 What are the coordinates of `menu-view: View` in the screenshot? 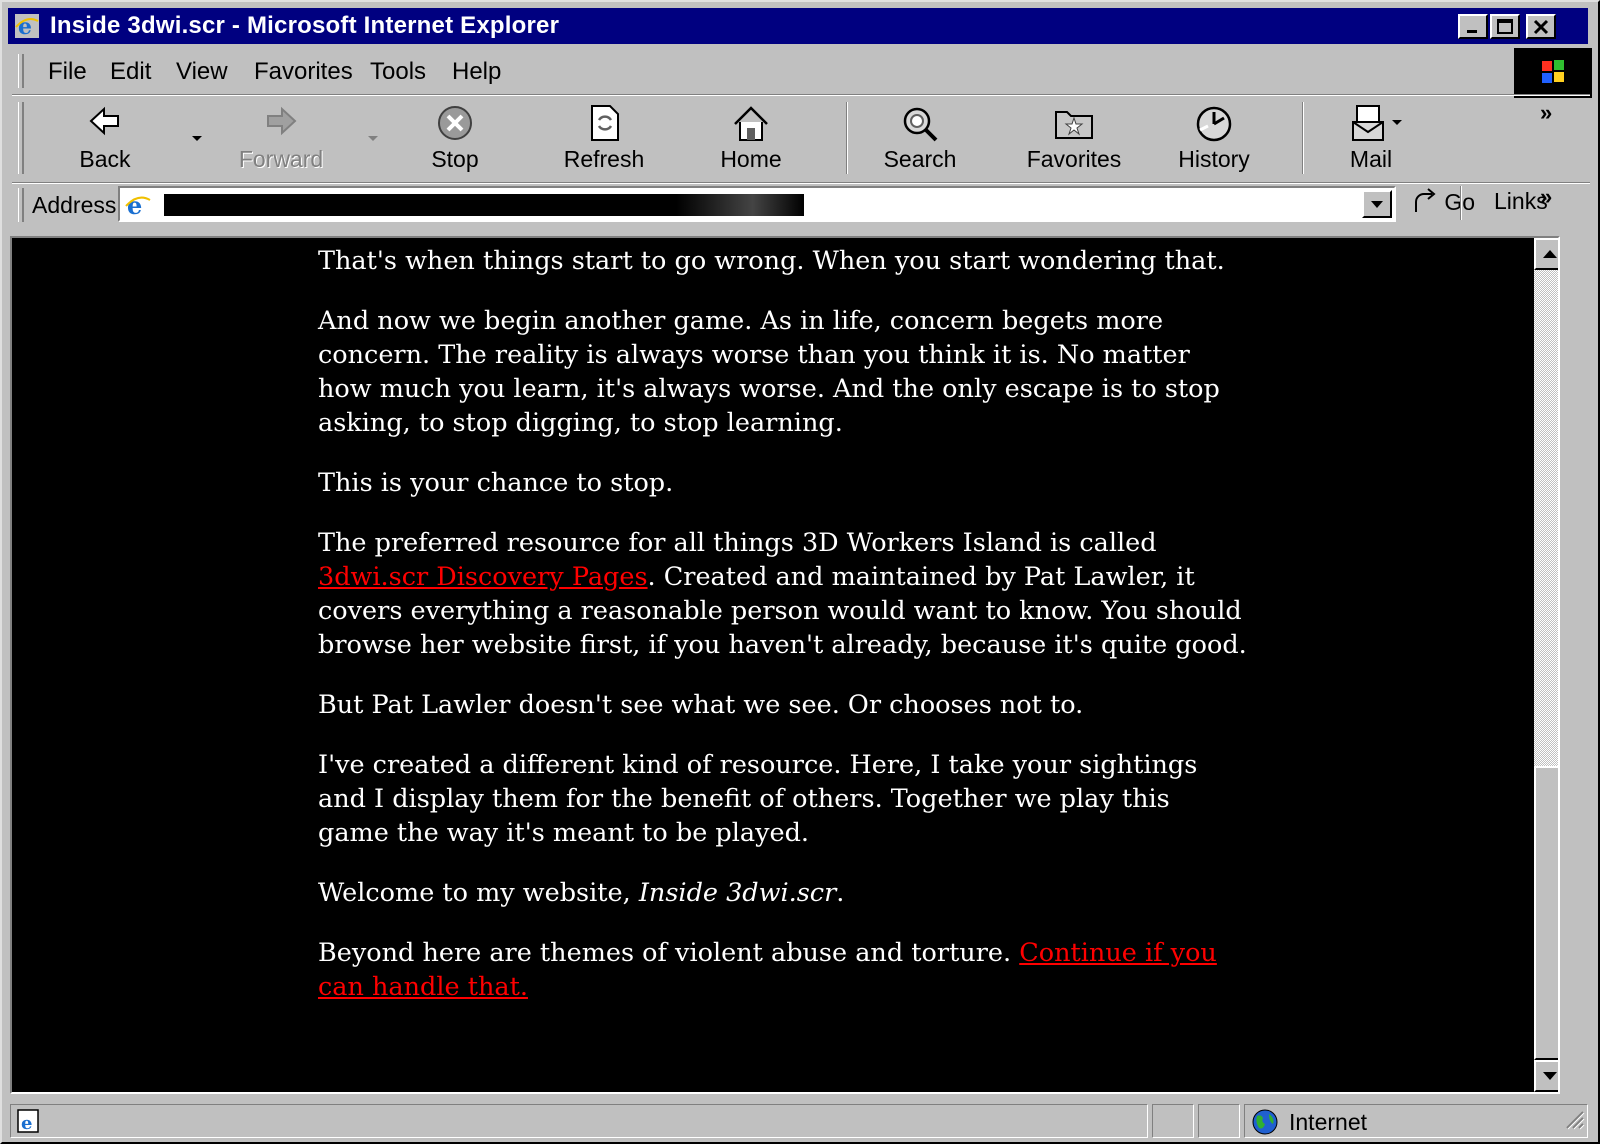 It's located at (202, 72).